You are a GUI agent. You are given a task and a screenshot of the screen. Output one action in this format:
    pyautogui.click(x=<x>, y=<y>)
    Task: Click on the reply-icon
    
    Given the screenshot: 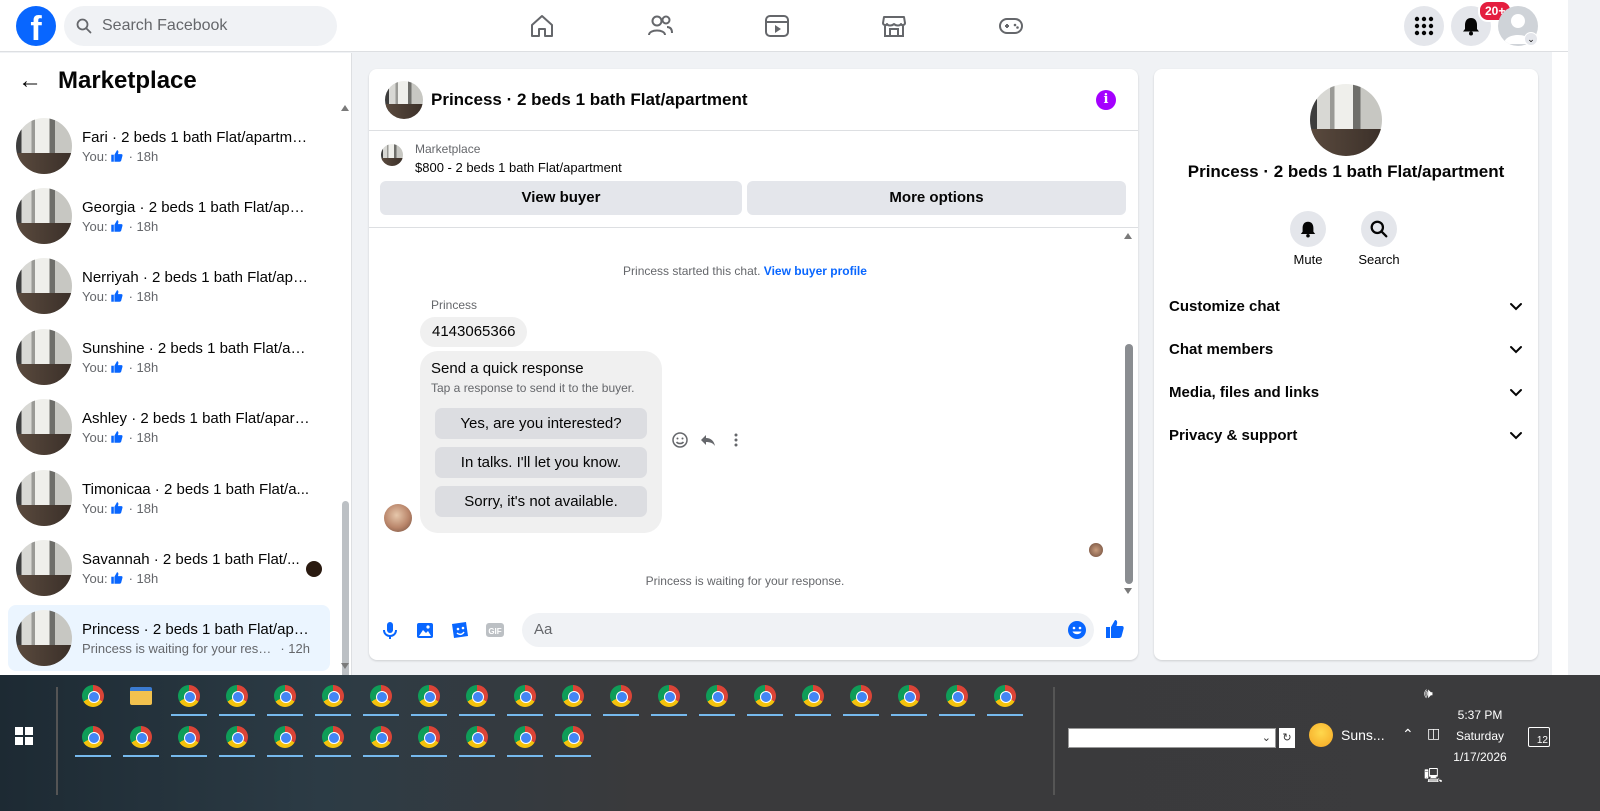 What is the action you would take?
    pyautogui.click(x=708, y=440)
    